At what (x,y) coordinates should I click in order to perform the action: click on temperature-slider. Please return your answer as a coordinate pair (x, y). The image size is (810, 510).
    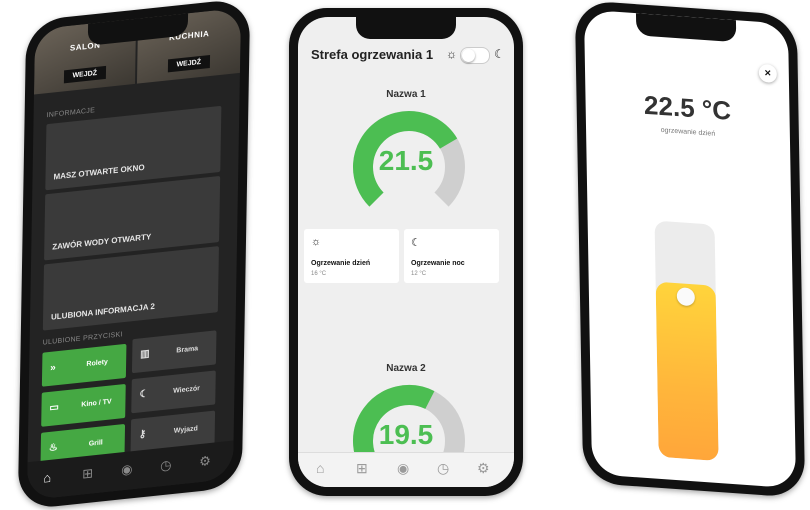
    Looking at the image, I should click on (686, 341).